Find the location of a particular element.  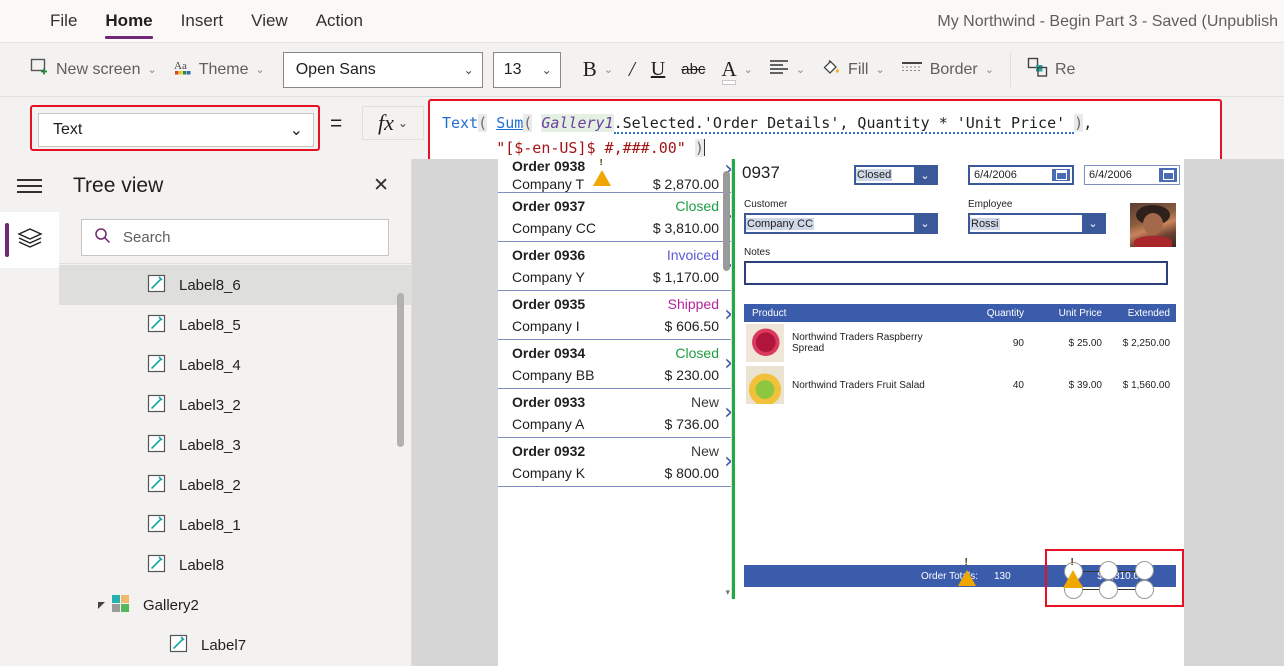

italic-button: / is located at coordinates (632, 70).